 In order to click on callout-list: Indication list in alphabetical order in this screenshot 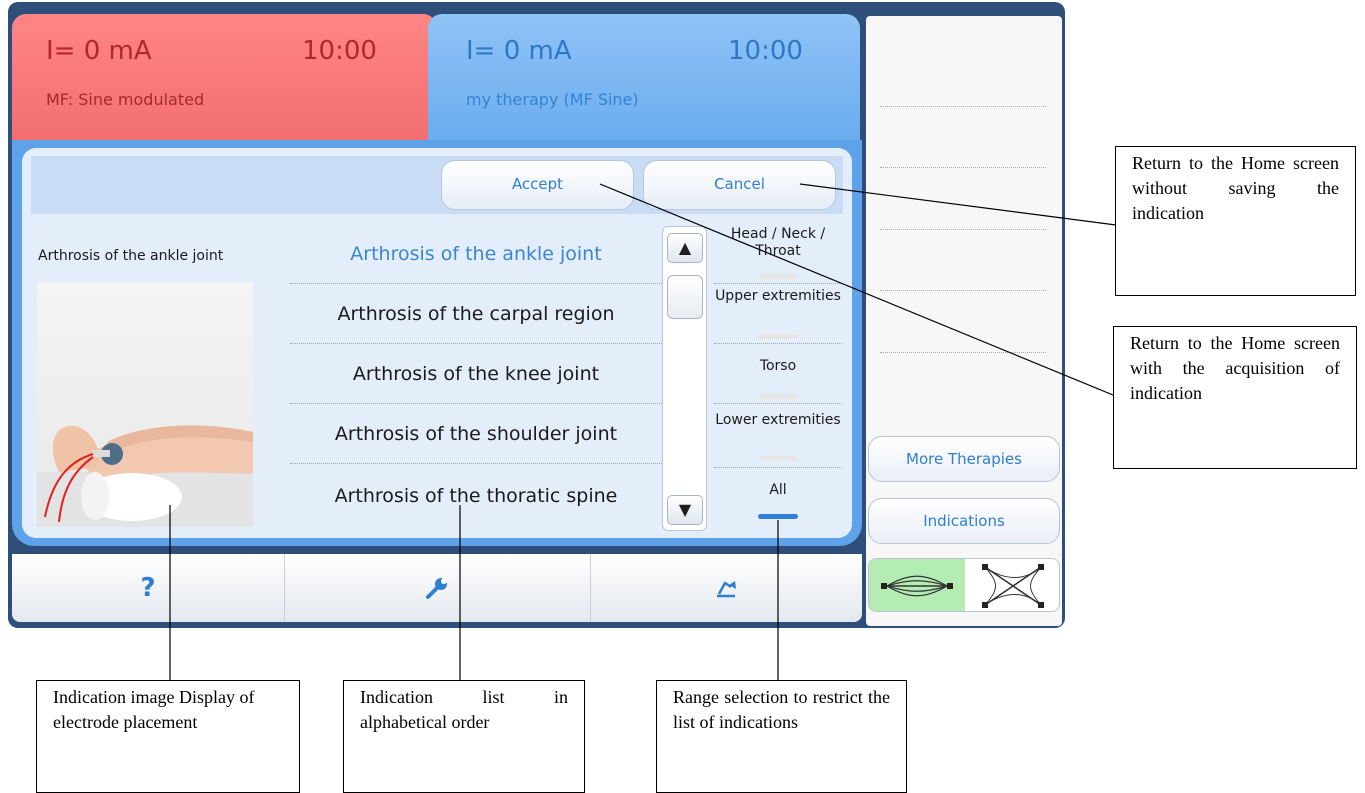, I will do `click(464, 736)`.